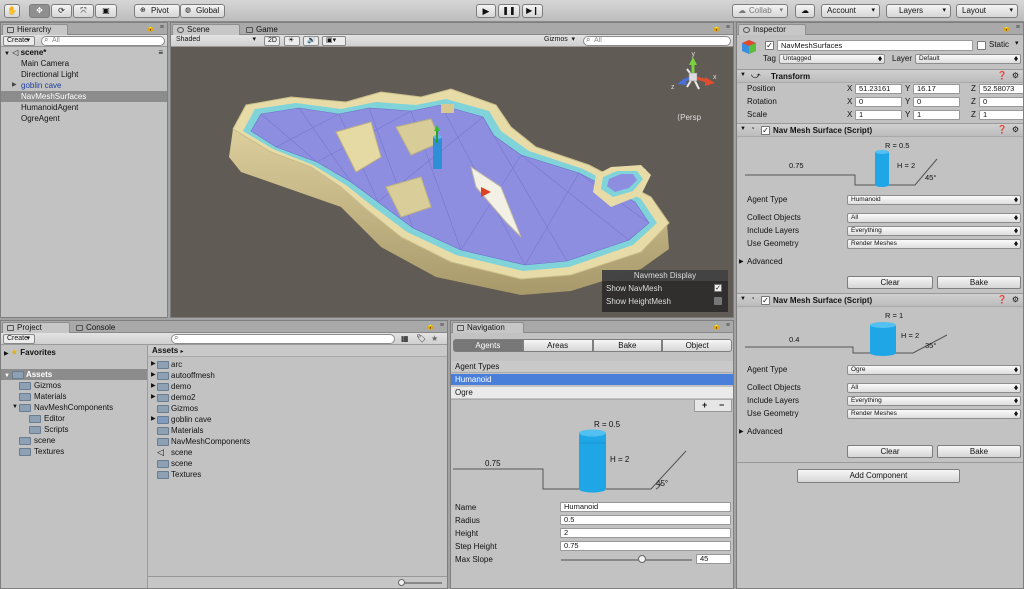  I want to click on surface-1-collect-dropdown: All, so click(934, 218).